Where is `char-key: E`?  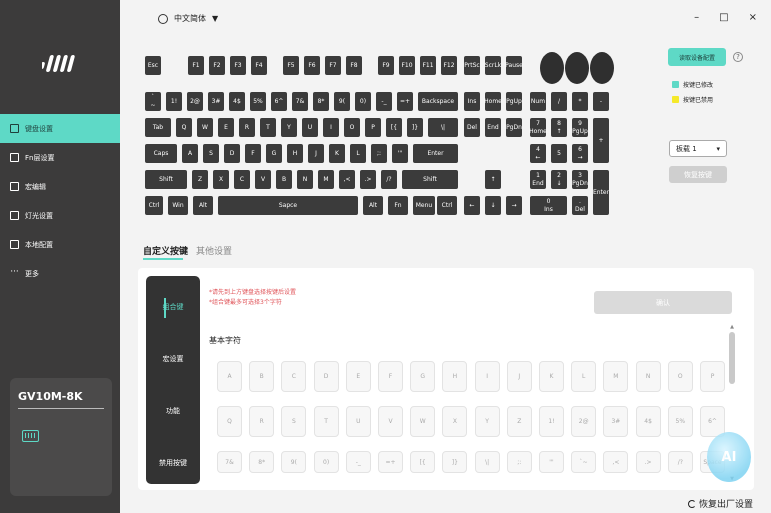
char-key: E is located at coordinates (358, 376).